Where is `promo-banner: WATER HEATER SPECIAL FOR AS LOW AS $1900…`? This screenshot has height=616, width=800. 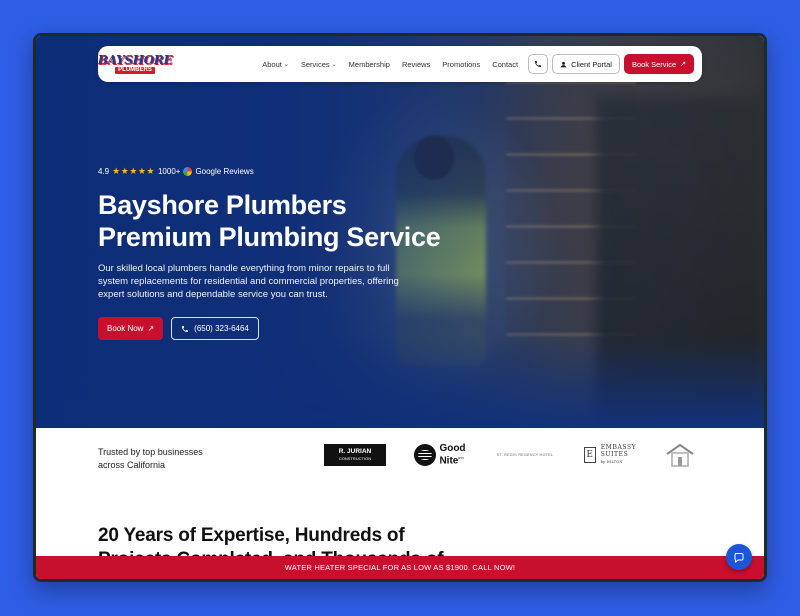 promo-banner: WATER HEATER SPECIAL FOR AS LOW AS $1900… is located at coordinates (400, 567).